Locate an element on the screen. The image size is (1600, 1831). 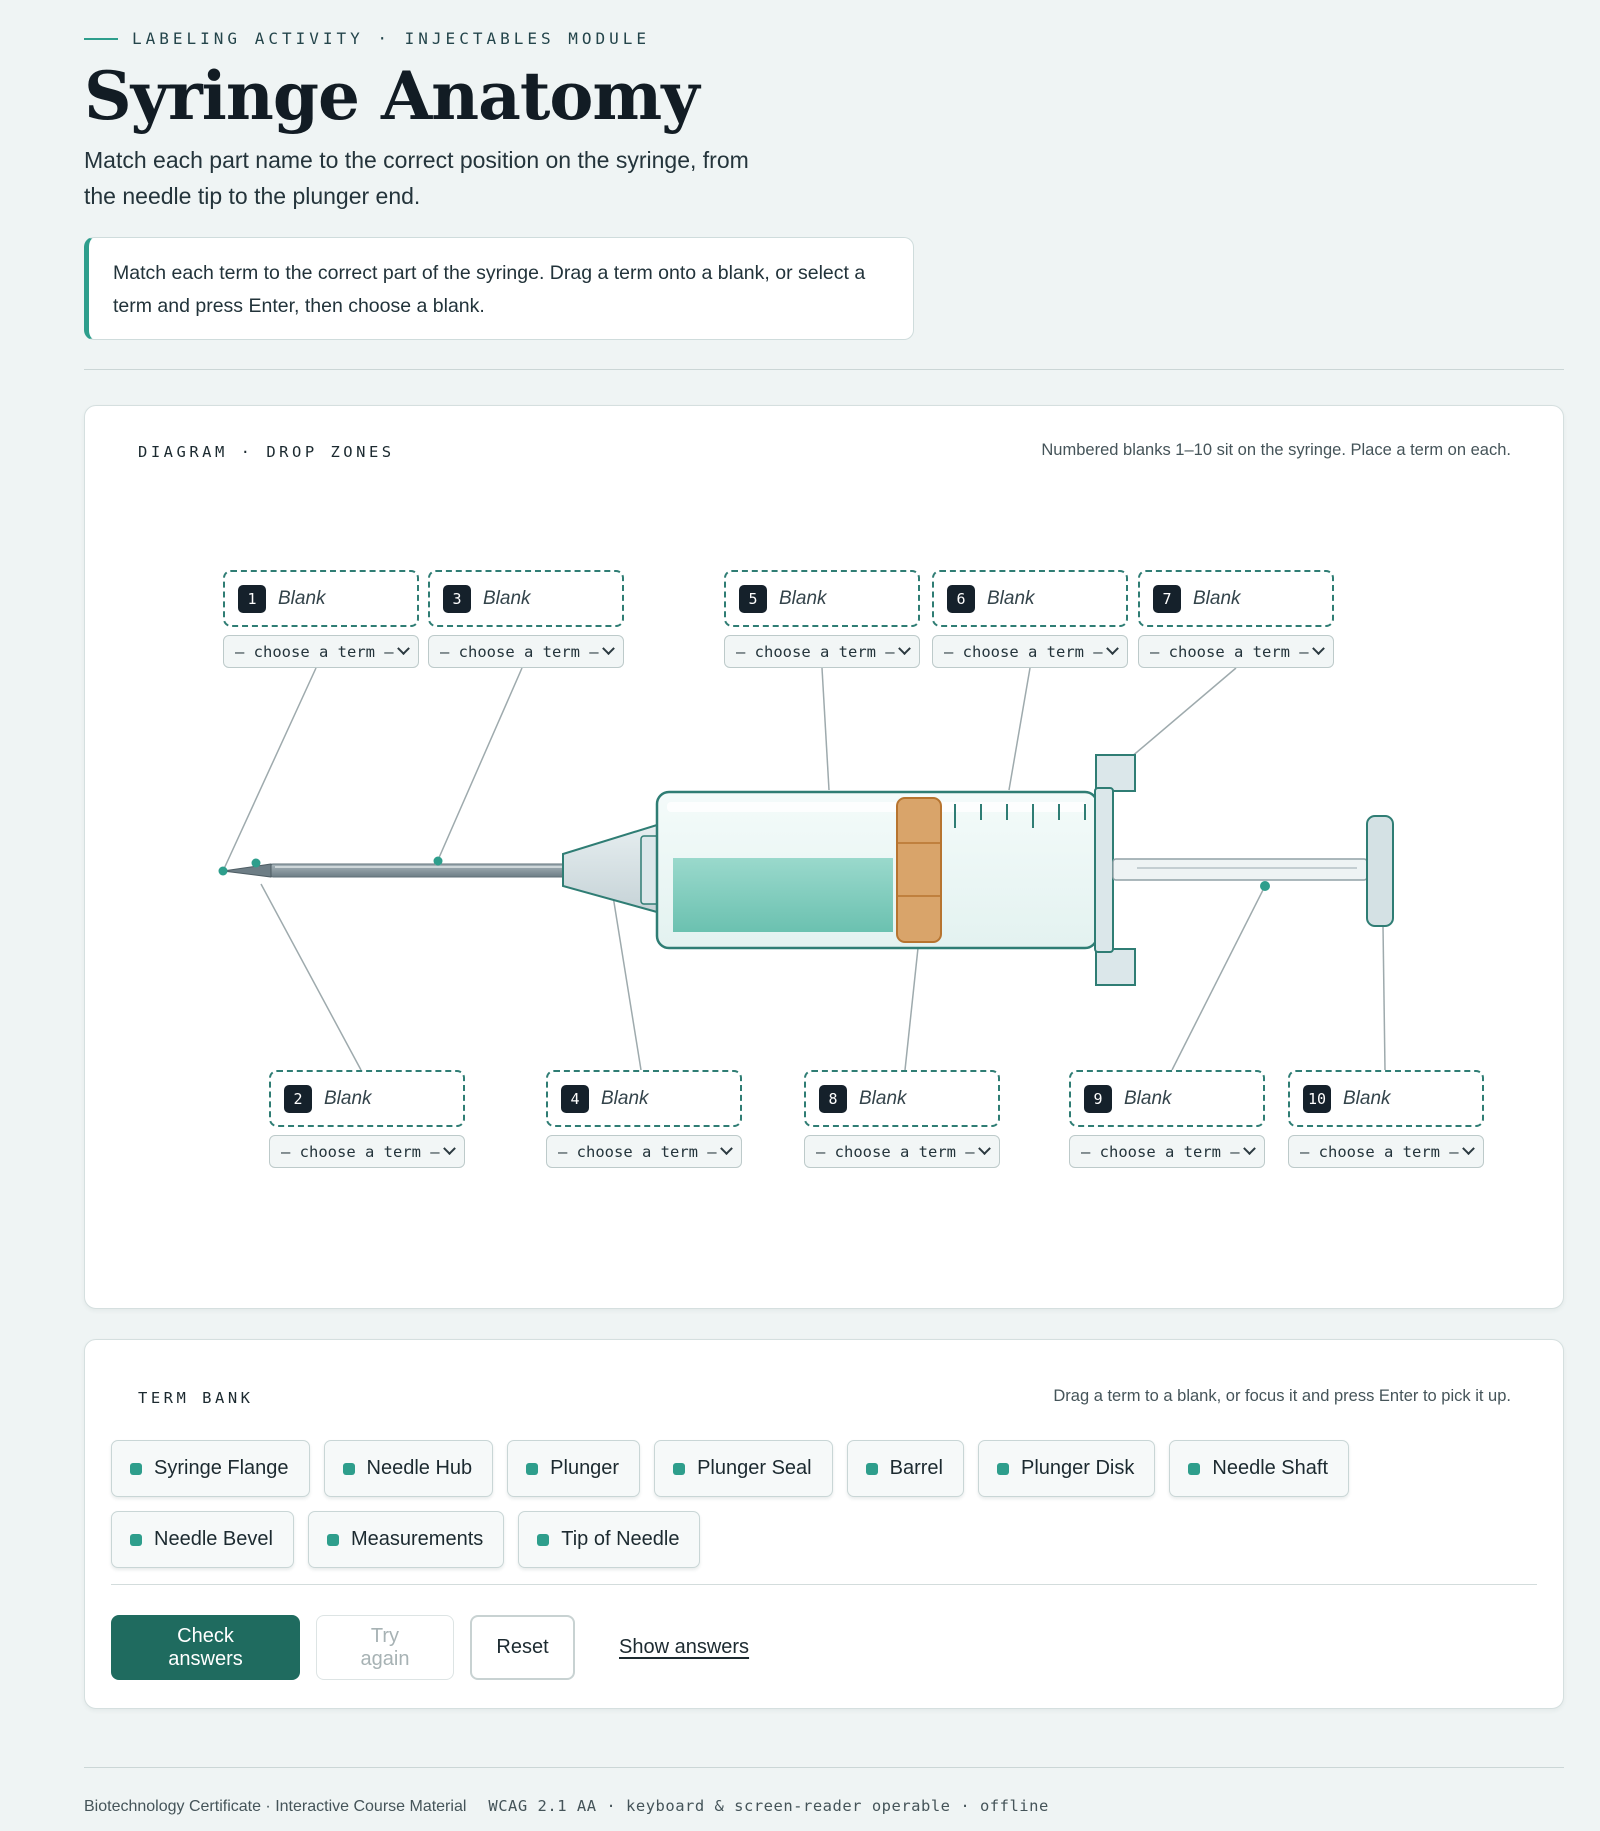
blank-slot: 4 Blank is located at coordinates (644, 1098).